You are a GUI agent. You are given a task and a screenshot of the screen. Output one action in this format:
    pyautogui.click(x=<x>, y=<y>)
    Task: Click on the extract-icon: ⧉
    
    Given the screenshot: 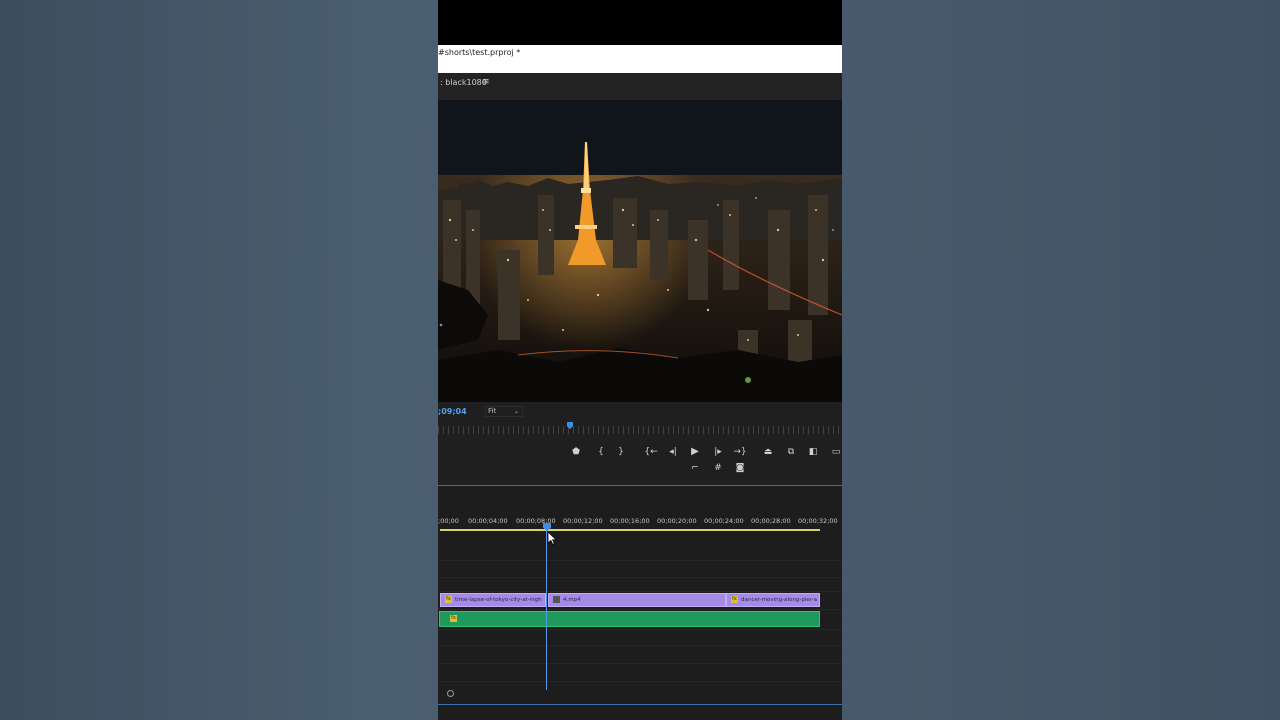 What is the action you would take?
    pyautogui.click(x=791, y=452)
    